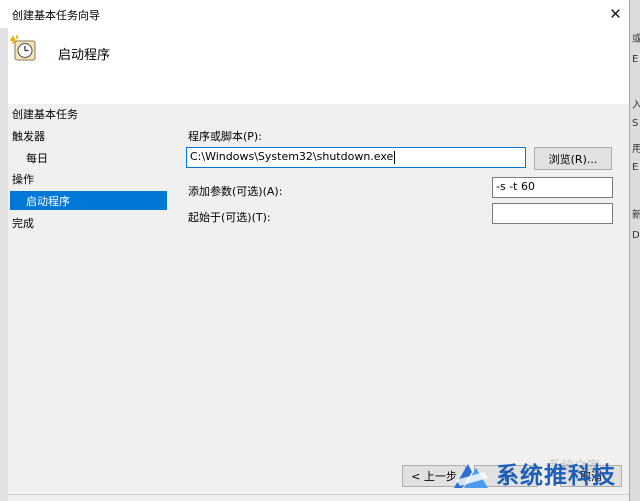  I want to click on close-icon: ✕, so click(615, 14).